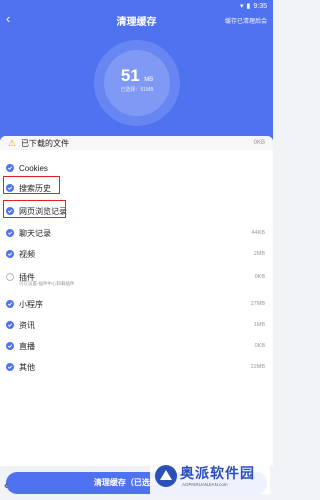 The width and height of the screenshot is (320, 500). What do you see at coordinates (242, 6) in the screenshot?
I see `wifi-icon: ▾` at bounding box center [242, 6].